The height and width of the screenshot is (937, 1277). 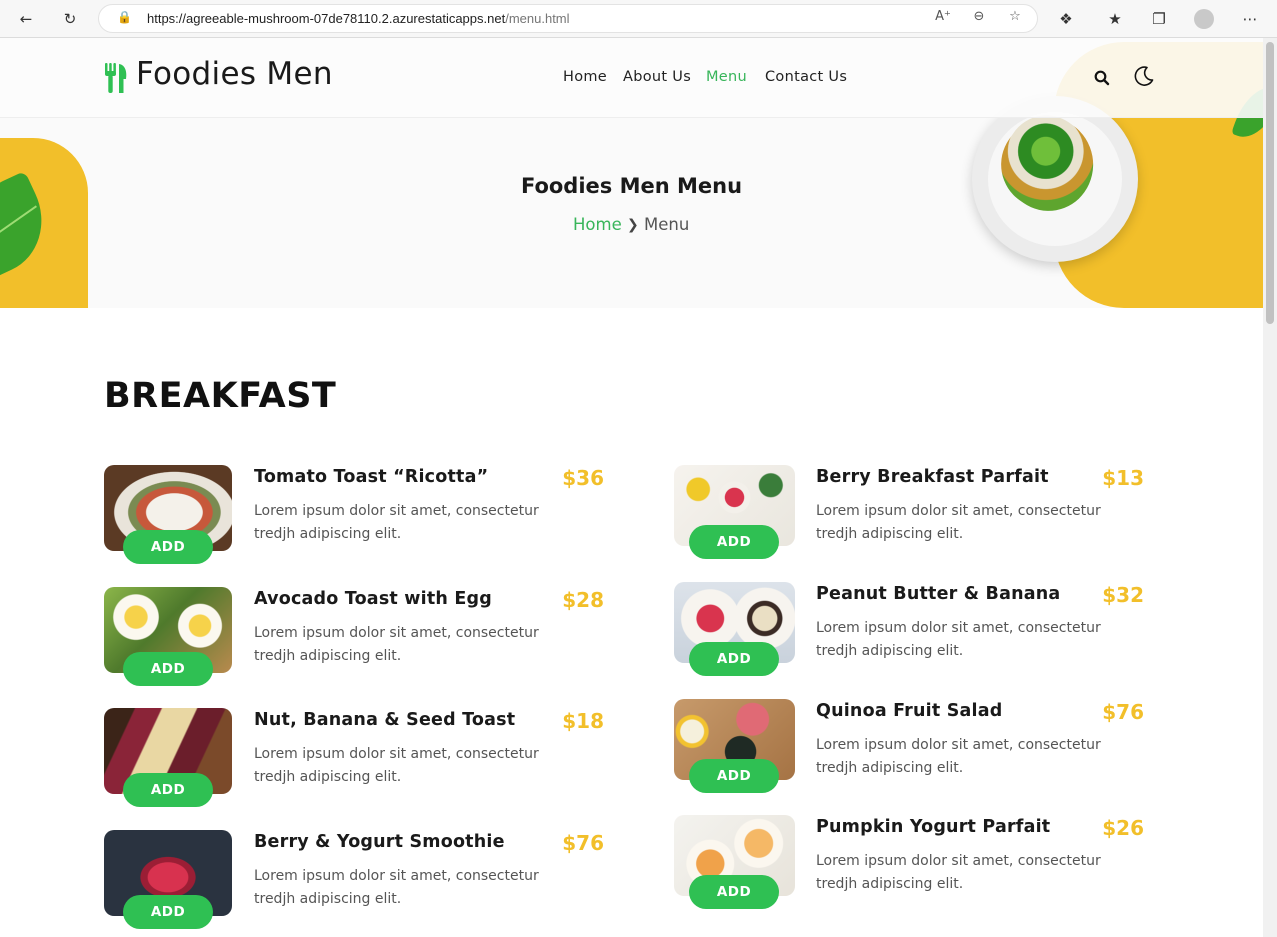 What do you see at coordinates (220, 396) in the screenshot?
I see `section-title: BREAKFAST` at bounding box center [220, 396].